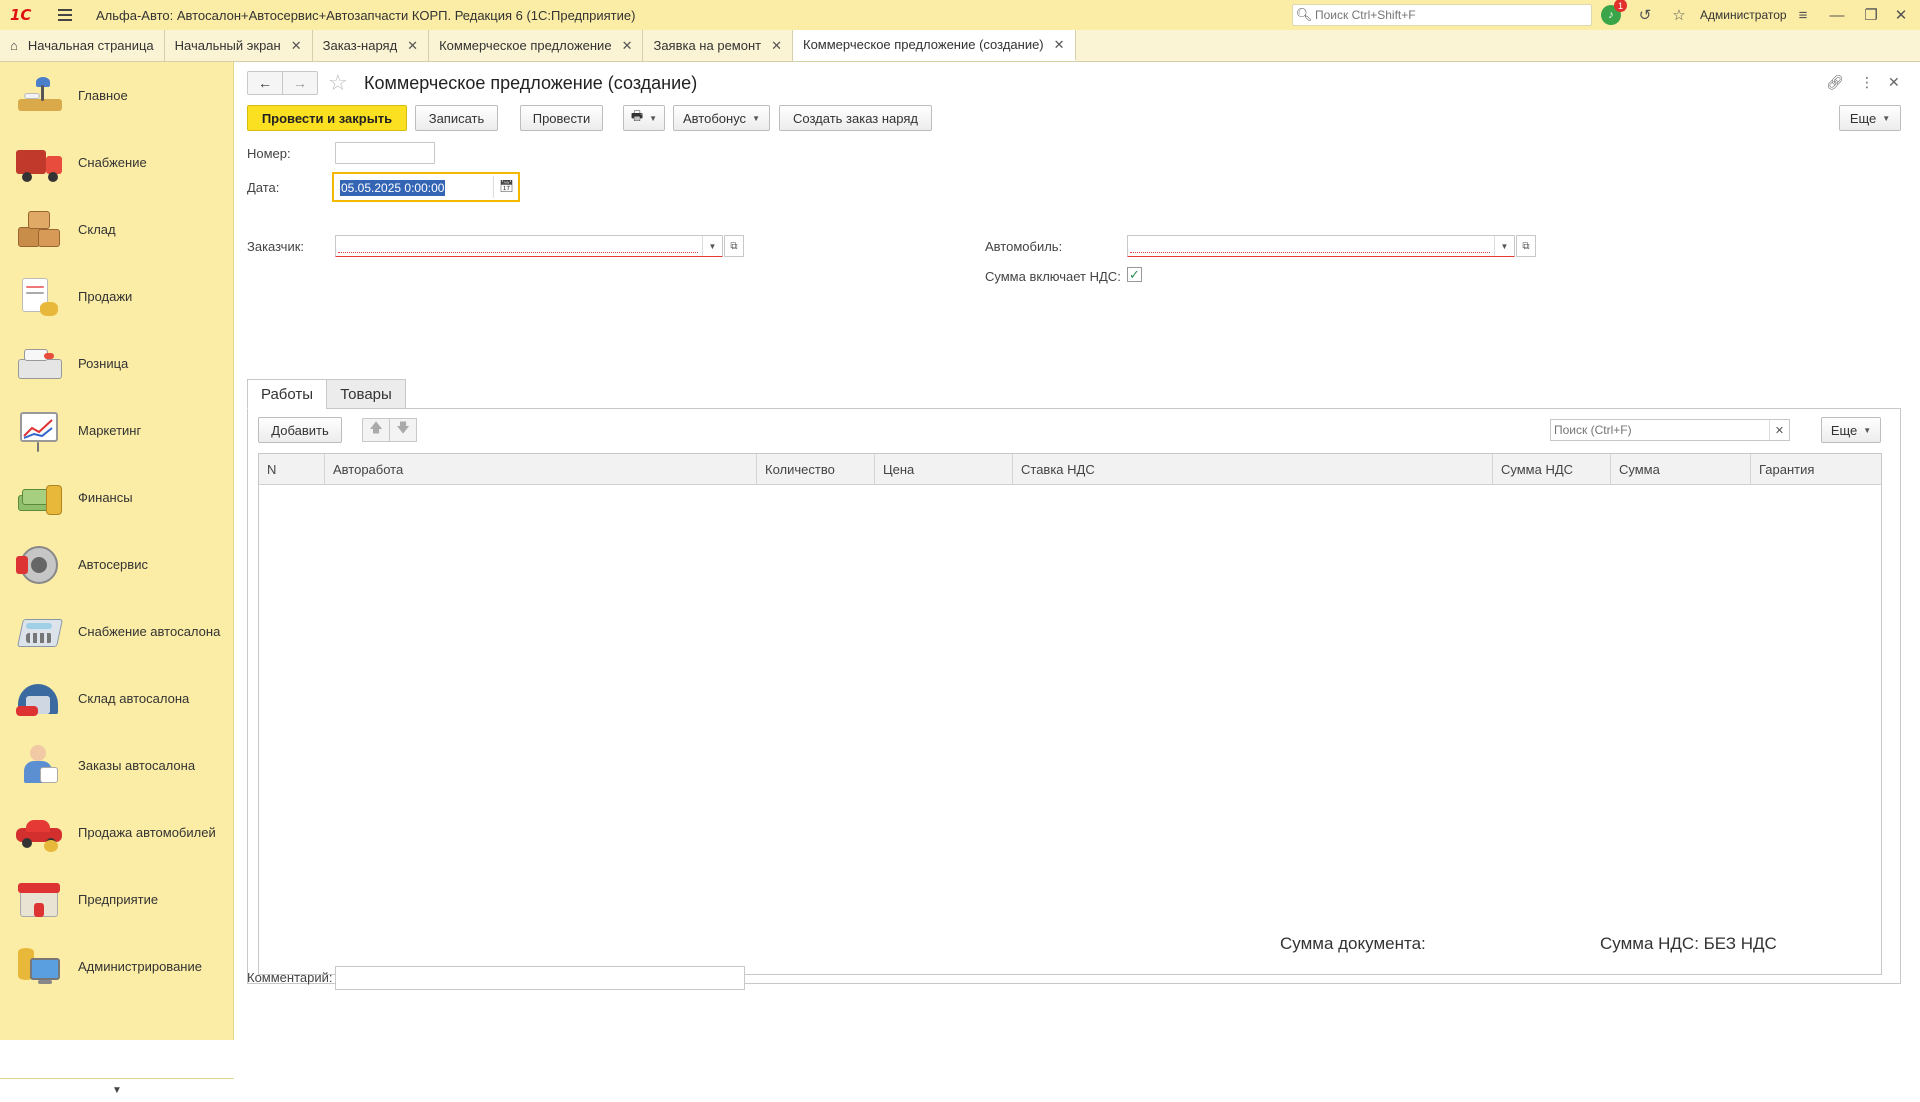 The image size is (1920, 1102). What do you see at coordinates (327, 118) in the screenshot?
I see `post-and-close-button: Провести и закрыть` at bounding box center [327, 118].